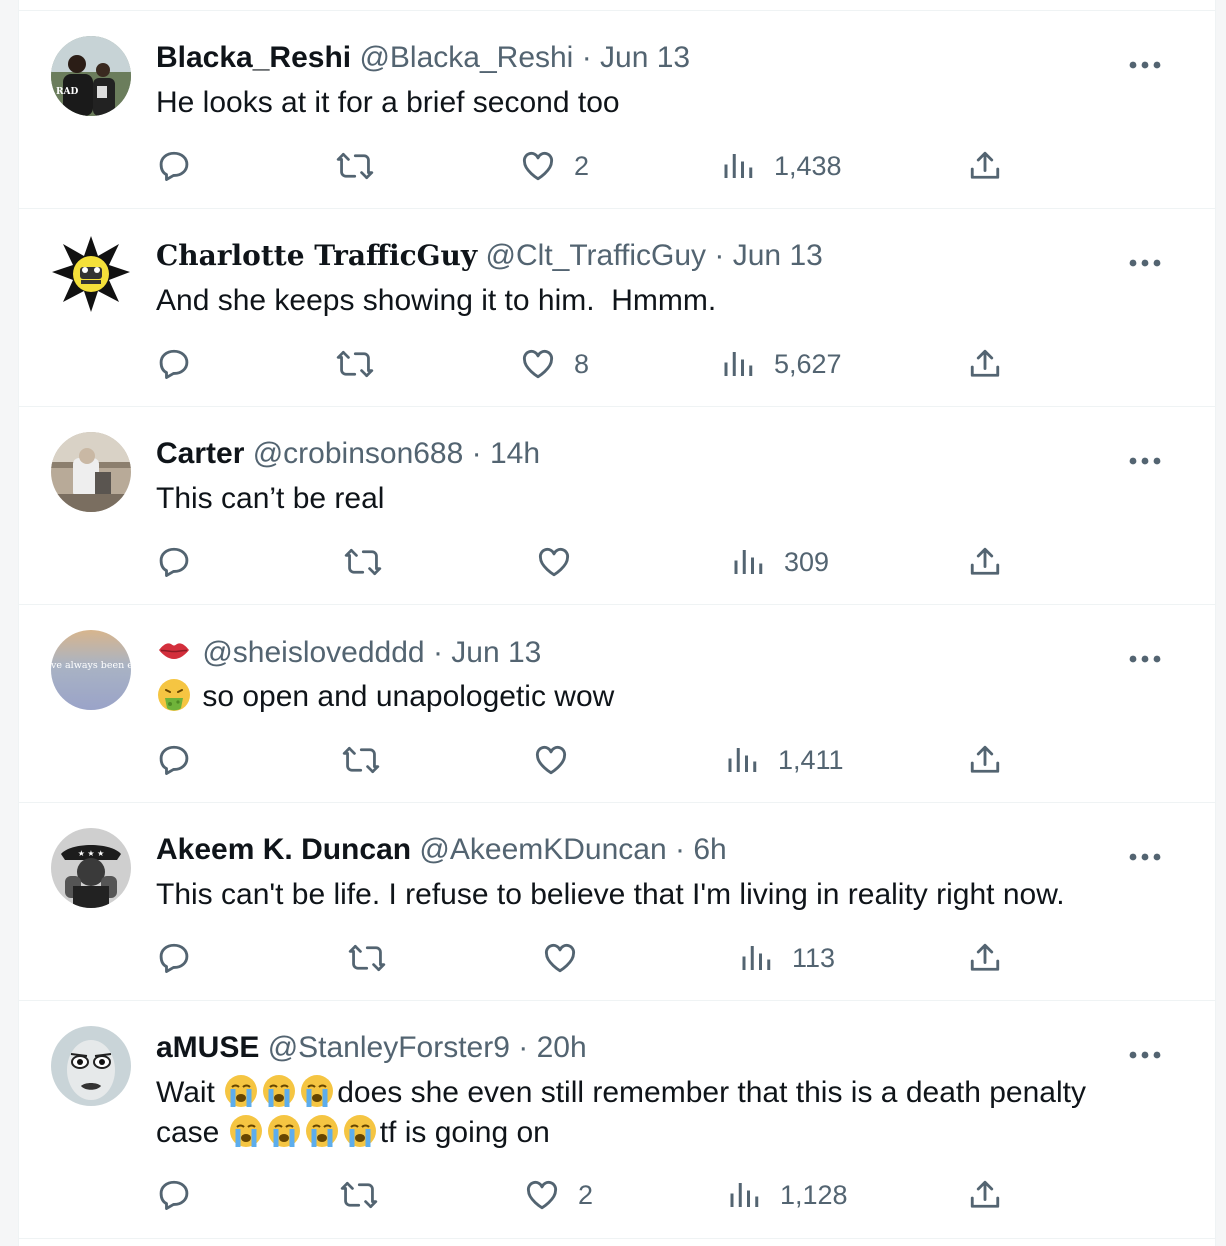  I want to click on view-count: 1,411, so click(811, 759).